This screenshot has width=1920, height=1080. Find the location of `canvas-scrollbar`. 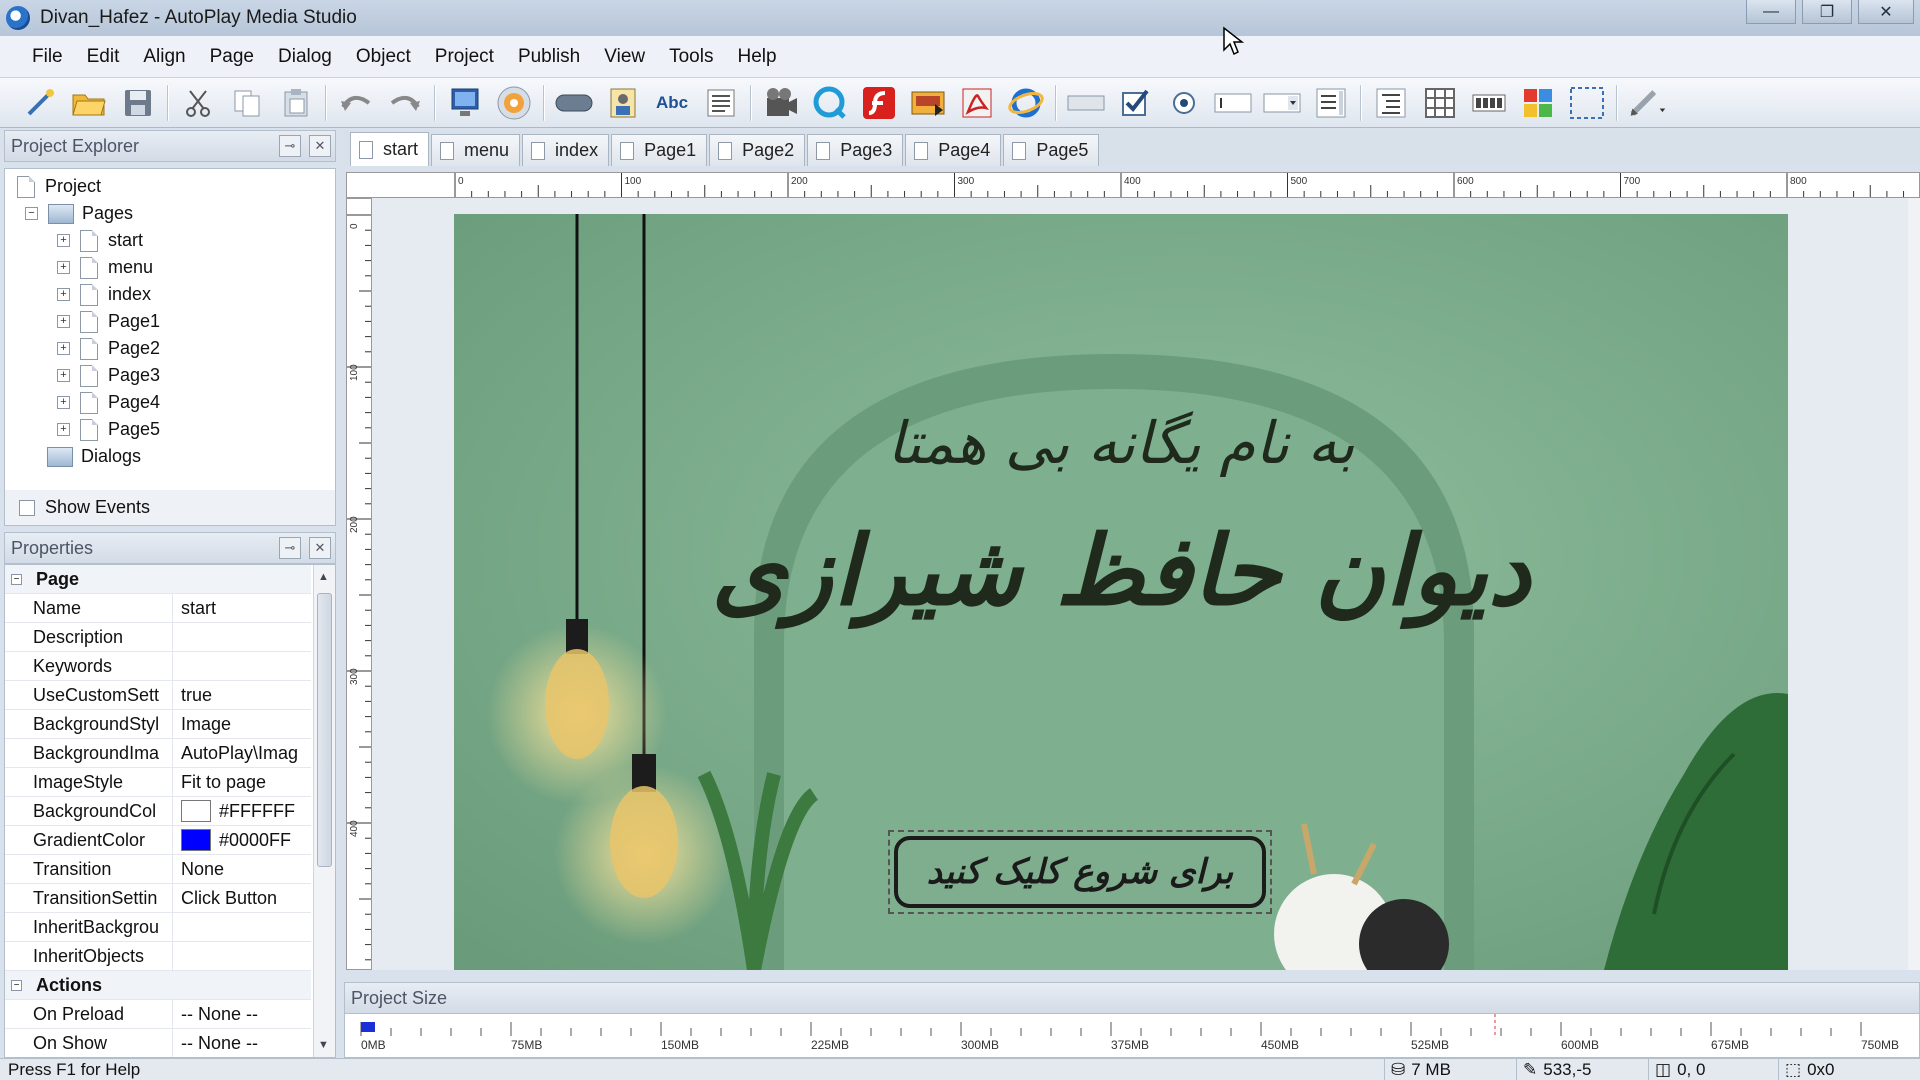

canvas-scrollbar is located at coordinates (1914, 584).